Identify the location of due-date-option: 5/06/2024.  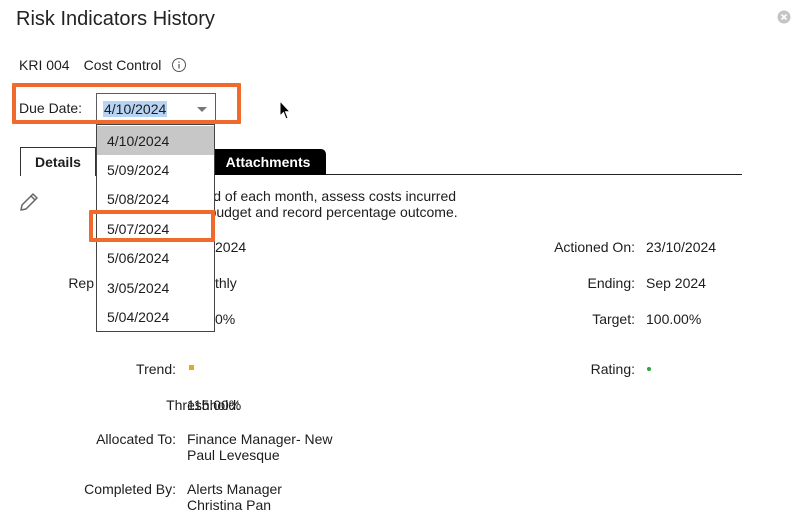
(155, 257).